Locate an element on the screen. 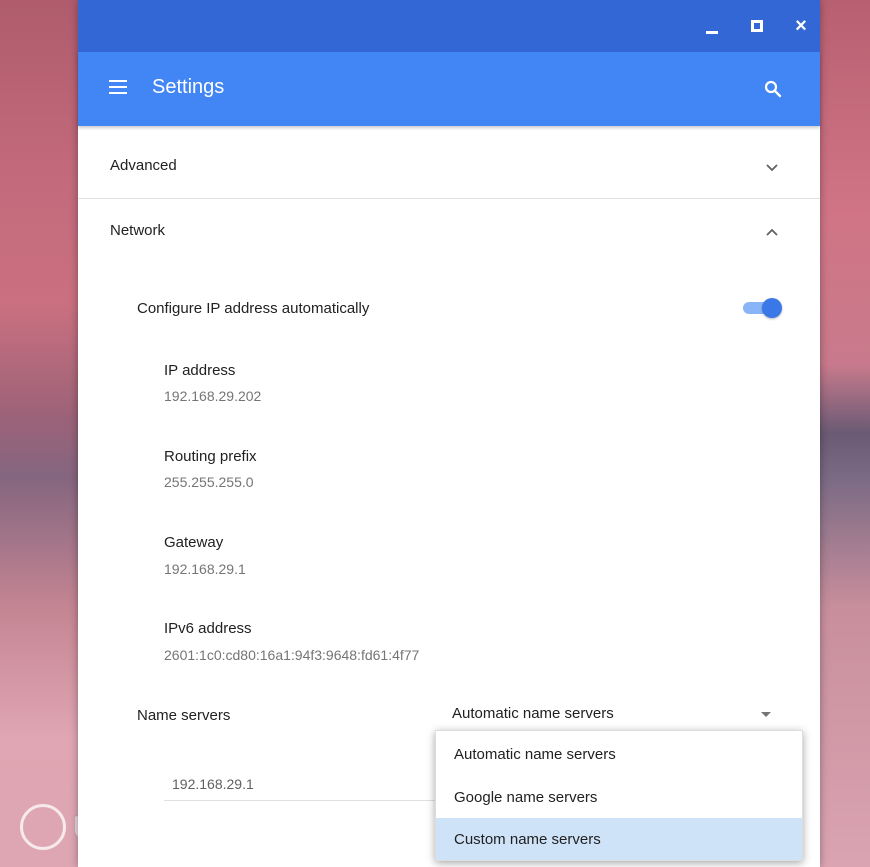 The image size is (870, 867). ip-address-label: IP address is located at coordinates (200, 370).